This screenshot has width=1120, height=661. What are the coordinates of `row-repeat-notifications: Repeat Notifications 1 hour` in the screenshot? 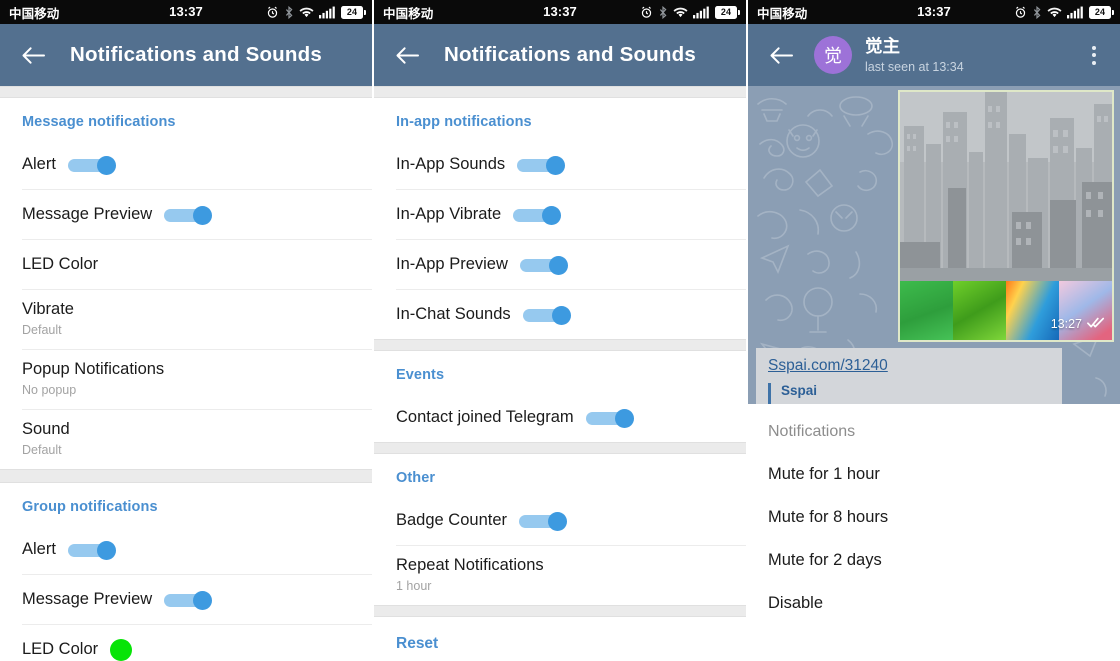 It's located at (560, 575).